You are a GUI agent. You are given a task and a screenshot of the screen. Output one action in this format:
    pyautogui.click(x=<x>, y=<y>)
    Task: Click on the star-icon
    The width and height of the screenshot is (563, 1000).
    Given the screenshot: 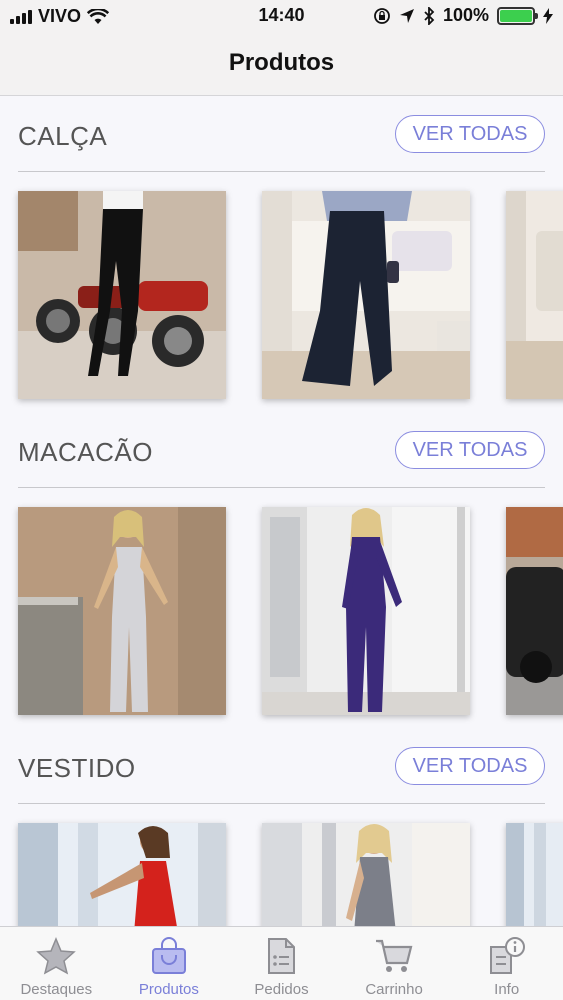 What is the action you would take?
    pyautogui.click(x=56, y=956)
    